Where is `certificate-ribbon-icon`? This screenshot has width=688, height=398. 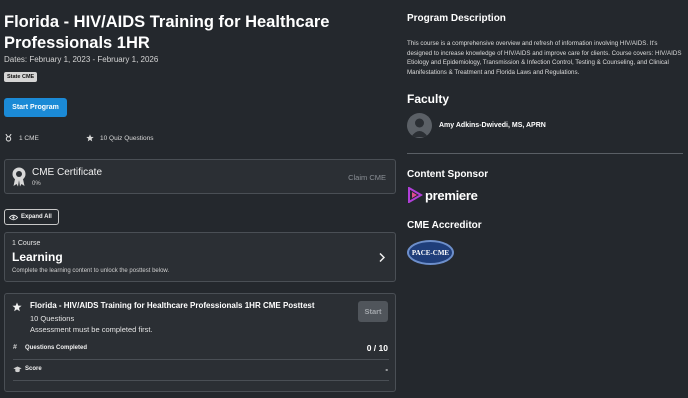 certificate-ribbon-icon is located at coordinates (19, 177).